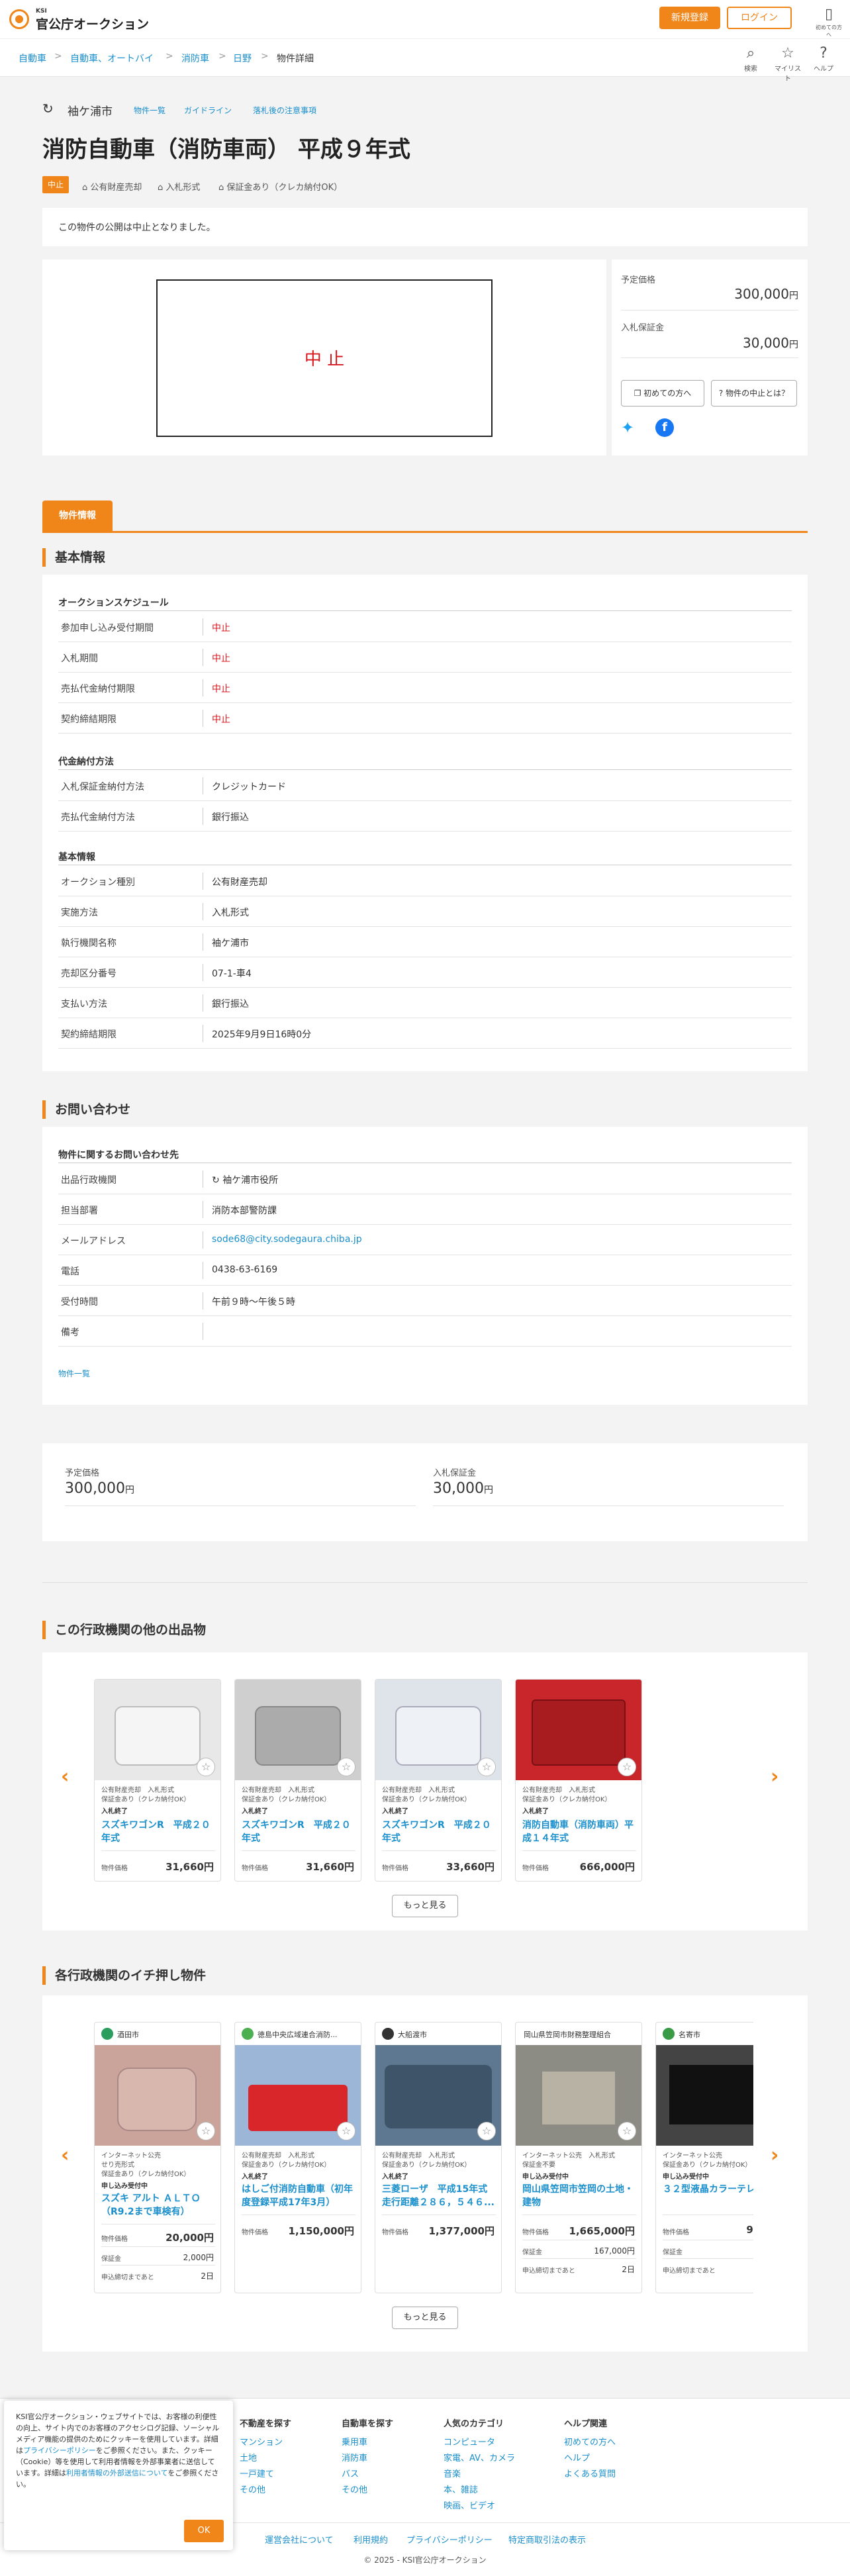 This screenshot has height=2576, width=850. Describe the element at coordinates (547, 2539) in the screenshot. I see `footer-bottom-link: 特定商取引法の表示` at that location.